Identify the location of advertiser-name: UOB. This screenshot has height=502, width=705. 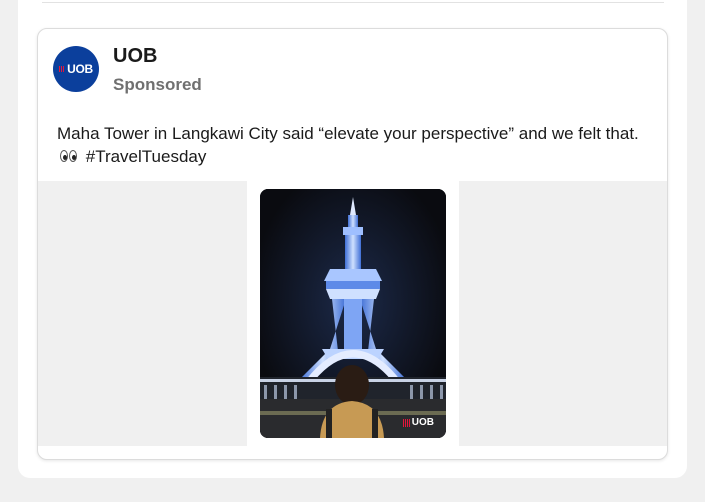
(135, 56).